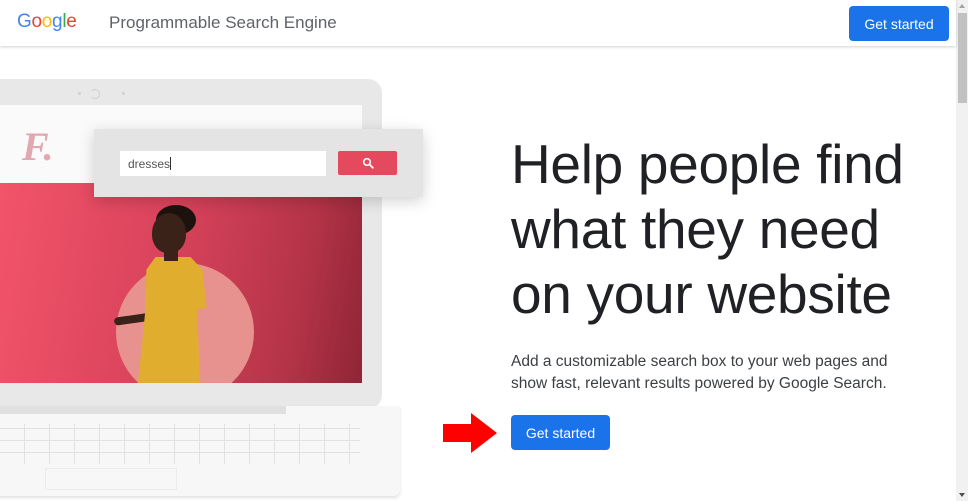 The height and width of the screenshot is (501, 968). I want to click on camera-icon, so click(95, 94).